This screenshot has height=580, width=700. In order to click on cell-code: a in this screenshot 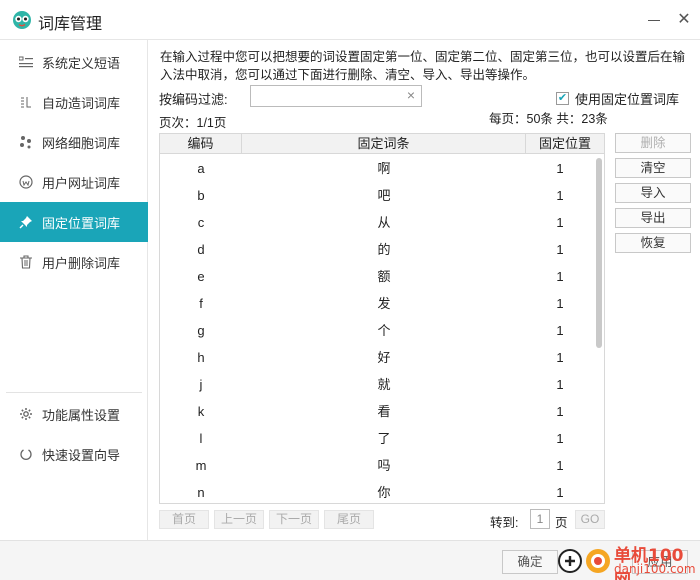, I will do `click(201, 168)`.